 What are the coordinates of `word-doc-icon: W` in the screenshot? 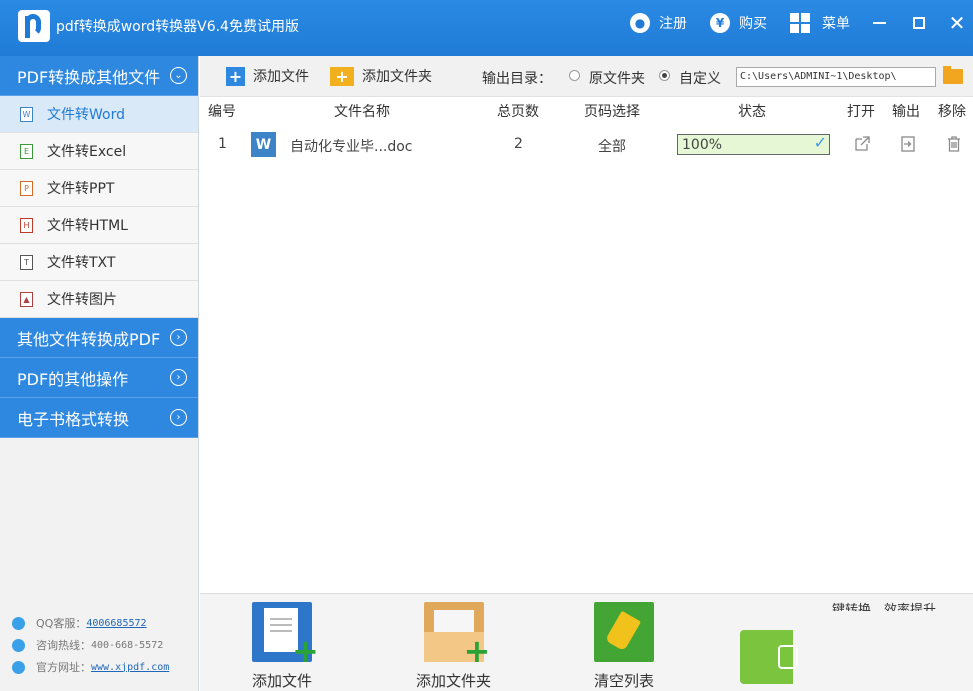 It's located at (263, 144).